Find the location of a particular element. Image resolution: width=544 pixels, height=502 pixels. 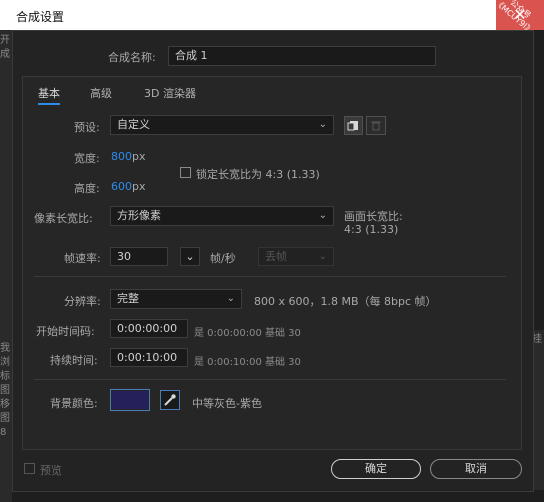

preset-value: 自定义 is located at coordinates (133, 124).